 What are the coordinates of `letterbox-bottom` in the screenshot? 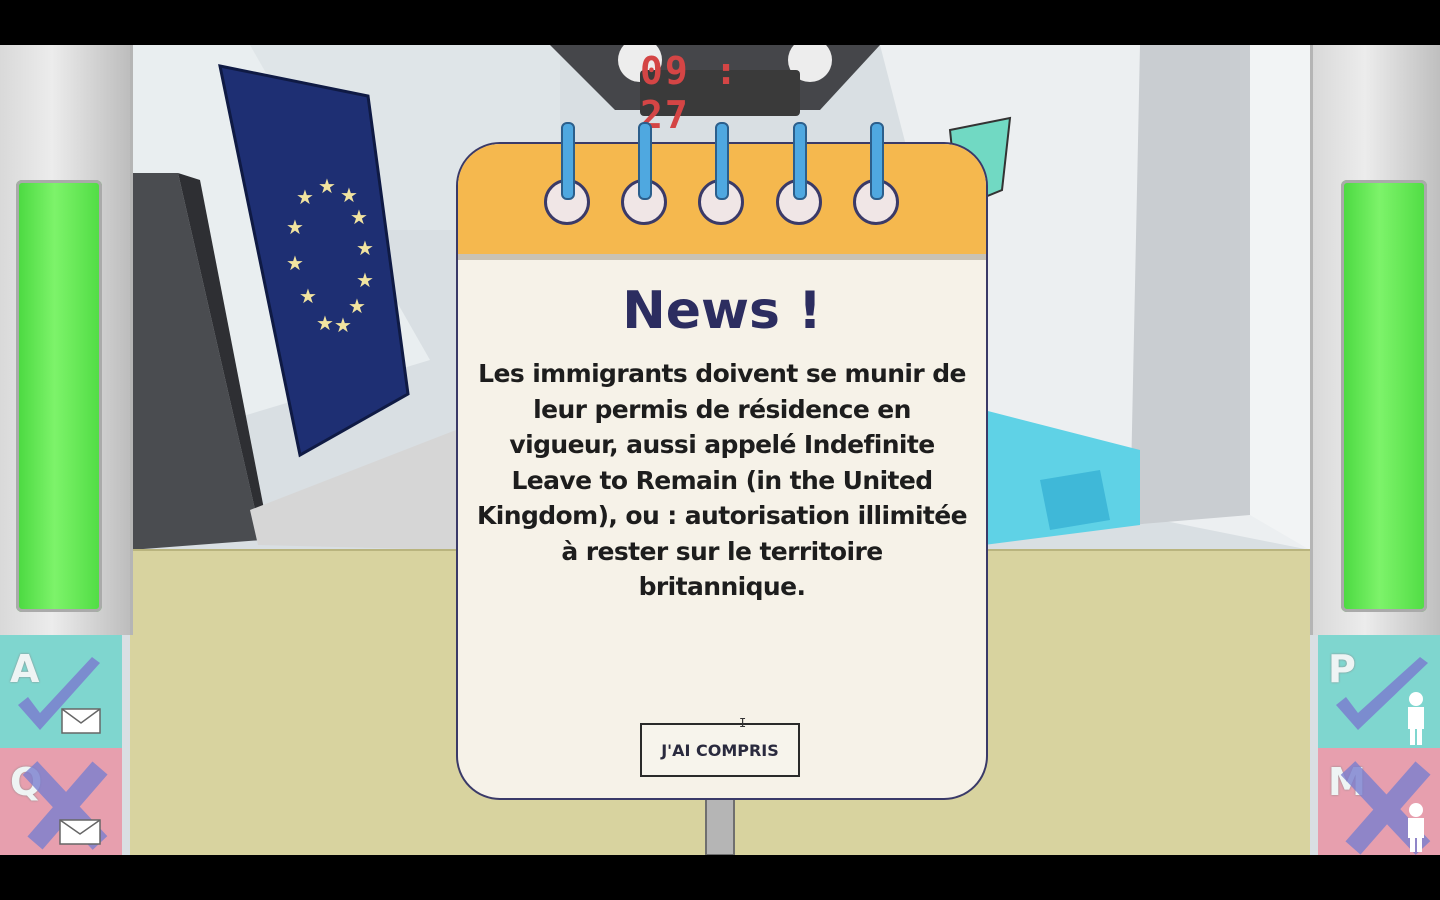 It's located at (720, 877).